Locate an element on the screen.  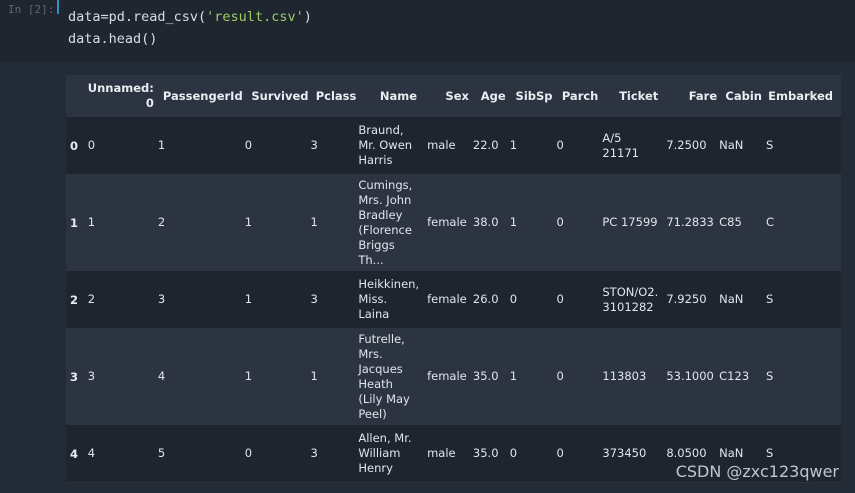
cell-age: 26.0 is located at coordinates (485, 299).